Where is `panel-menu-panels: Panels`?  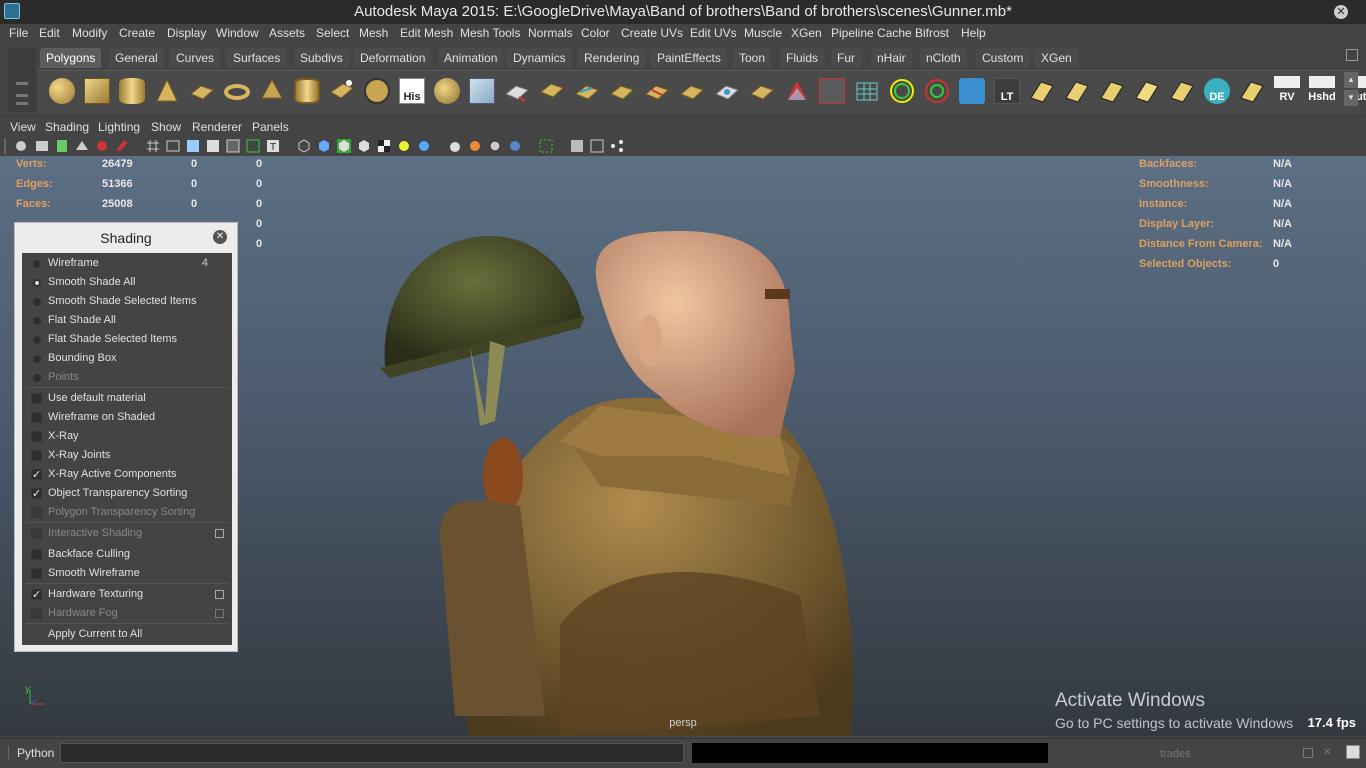 panel-menu-panels: Panels is located at coordinates (270, 127).